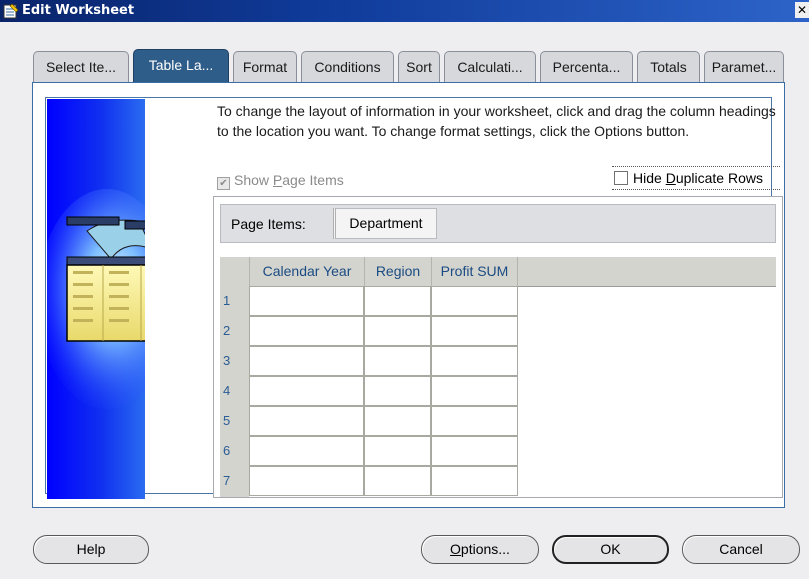  Describe the element at coordinates (347, 66) in the screenshot. I see `tab-conditions: Conditions` at that location.